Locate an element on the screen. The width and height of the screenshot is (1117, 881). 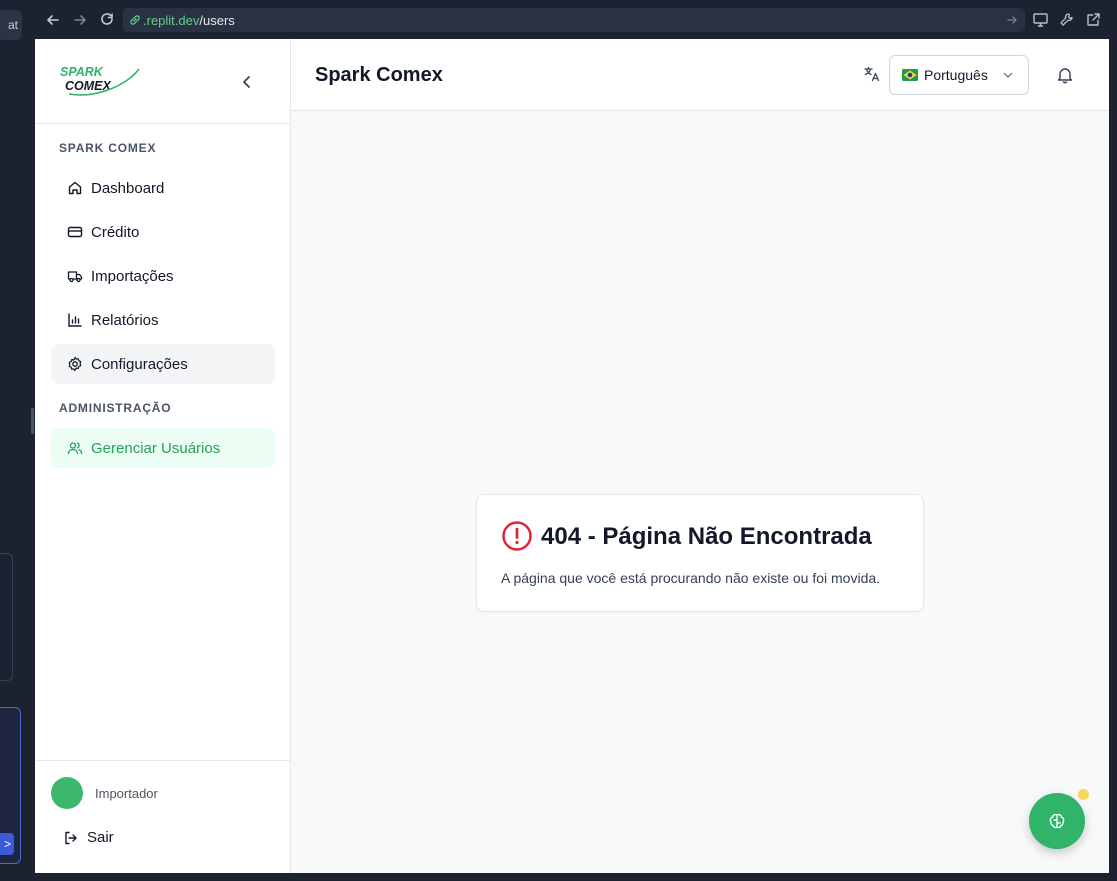
logo-area: SPARK COMEX is located at coordinates (163, 81).